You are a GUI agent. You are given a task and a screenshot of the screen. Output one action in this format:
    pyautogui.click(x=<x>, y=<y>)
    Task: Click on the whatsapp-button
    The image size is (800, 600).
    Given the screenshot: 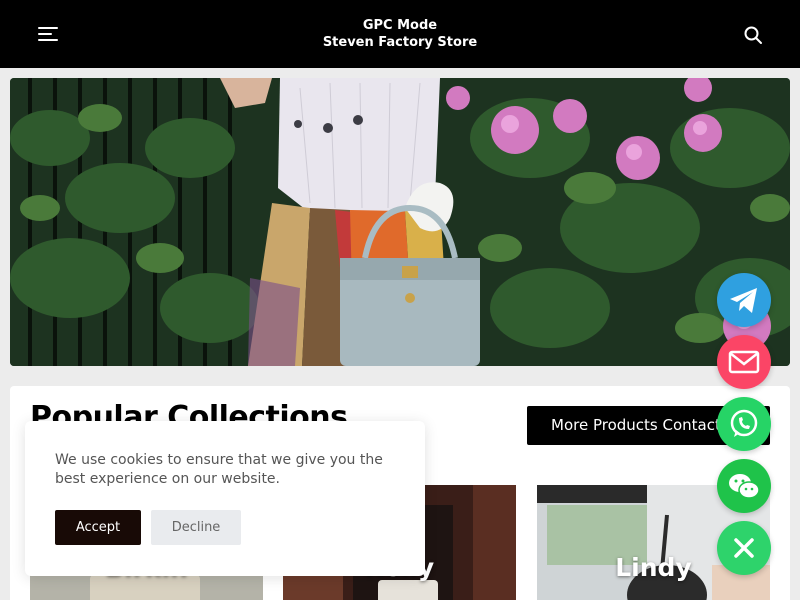 What is the action you would take?
    pyautogui.click(x=744, y=424)
    